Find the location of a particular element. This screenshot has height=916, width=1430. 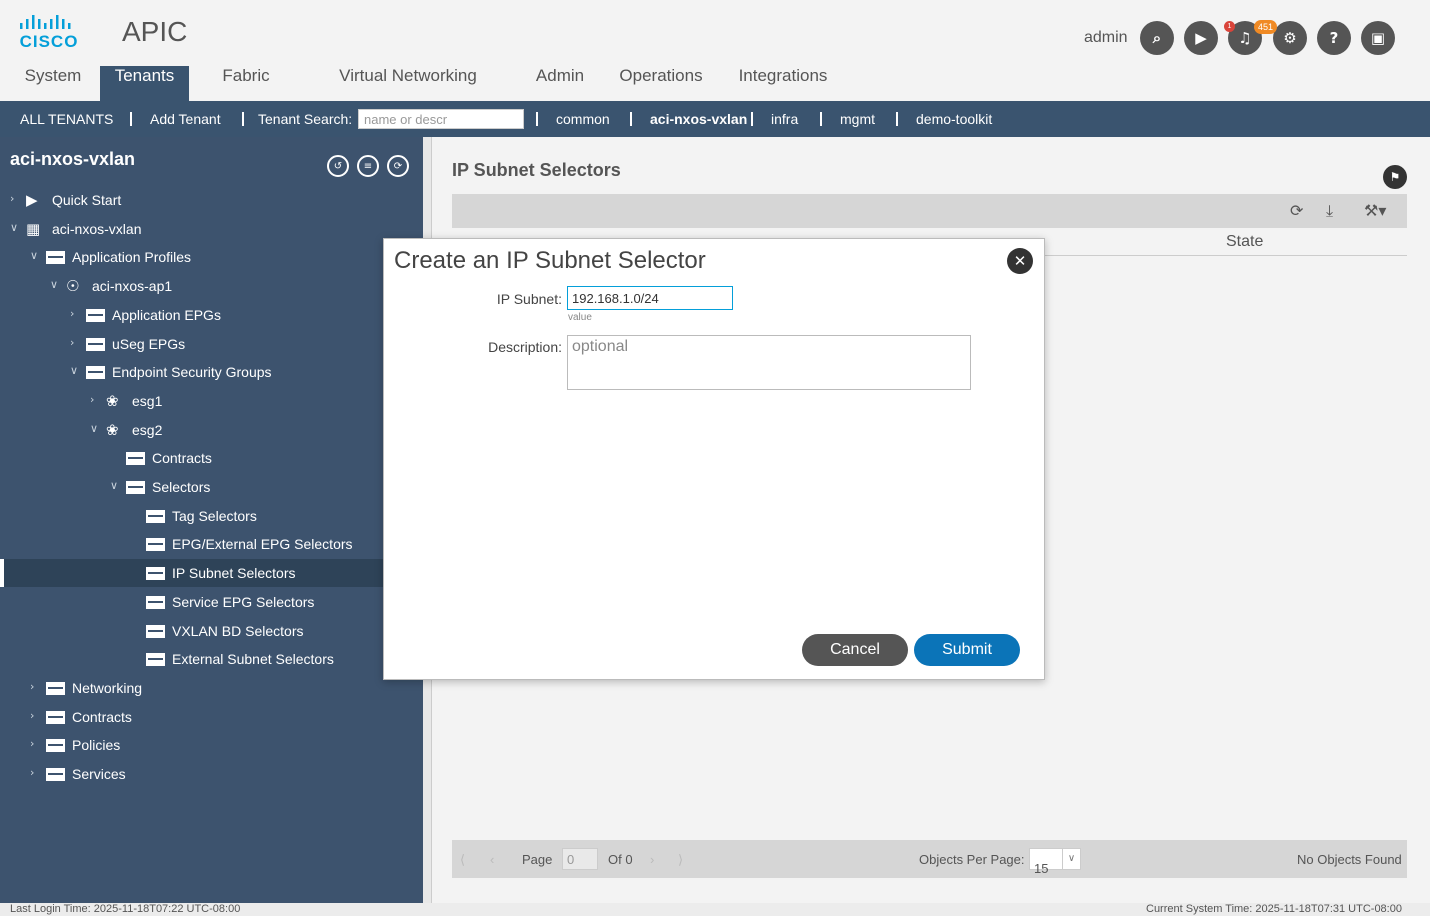

tree-item: ∨ Application Profiles is located at coordinates (191, 257).